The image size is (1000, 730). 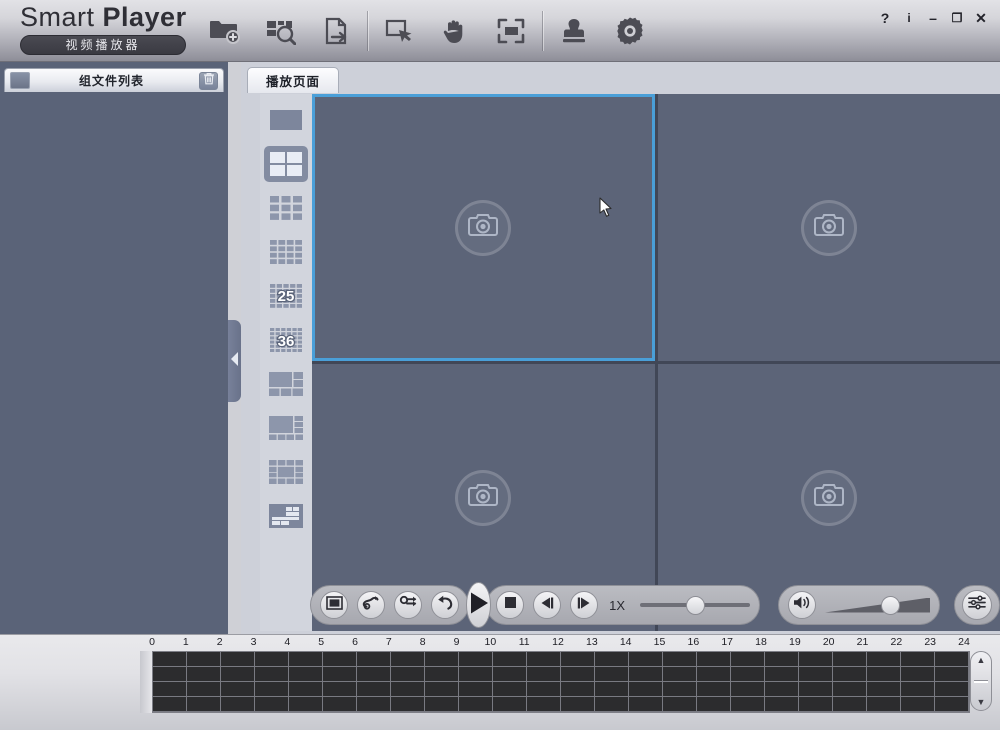 What do you see at coordinates (408, 605) in the screenshot?
I see `sync-playback-button` at bounding box center [408, 605].